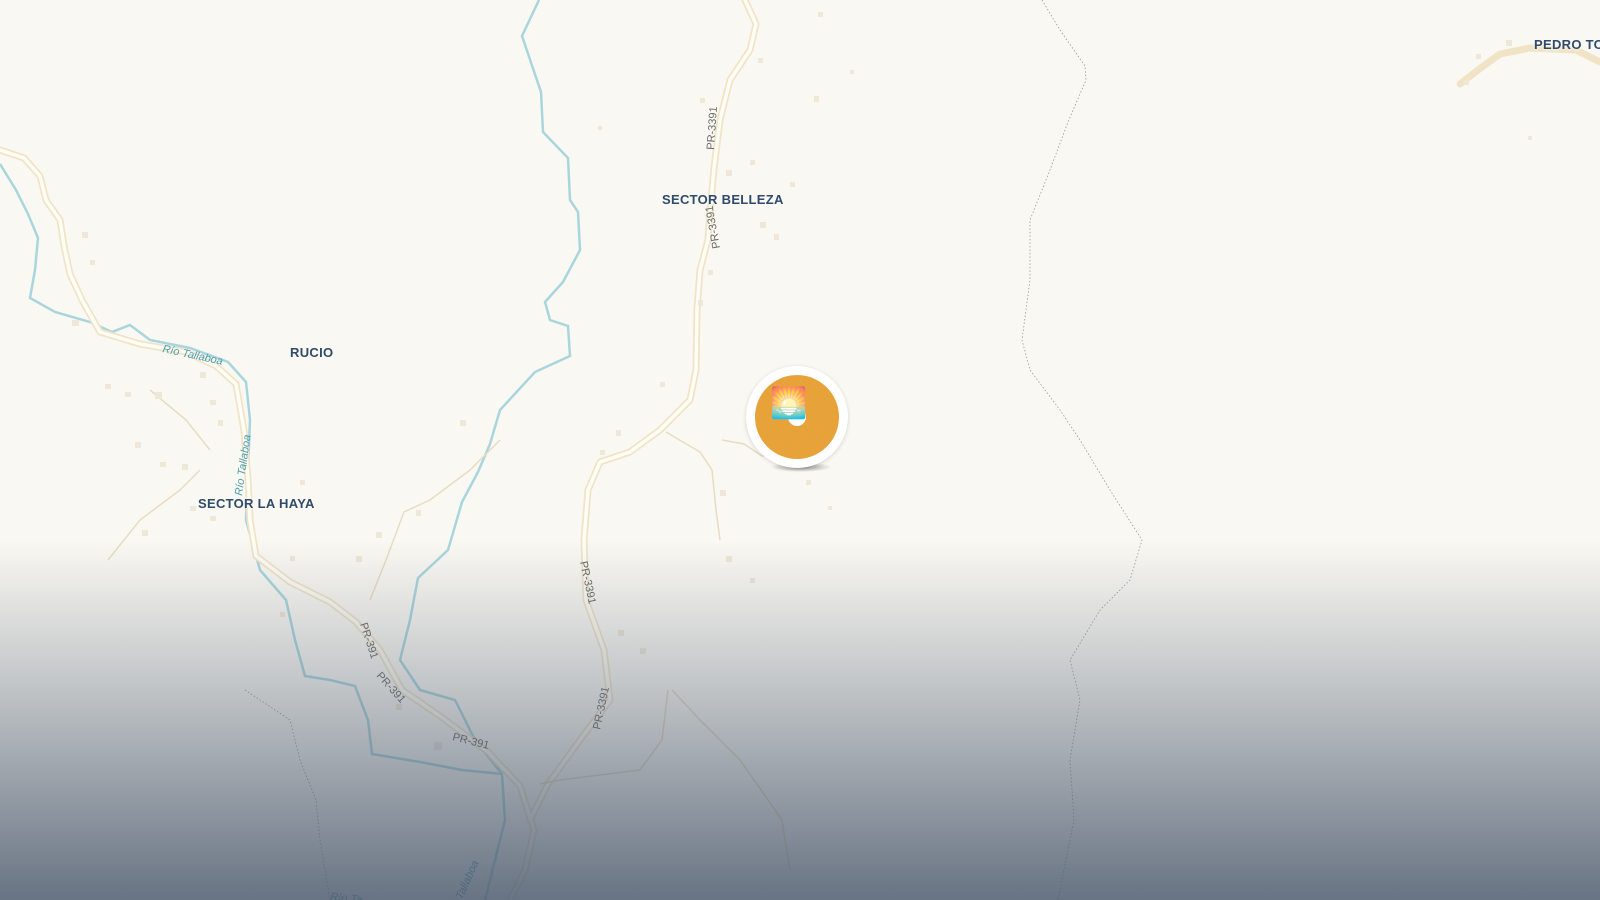 The height and width of the screenshot is (900, 1600). I want to click on photo-marker: 🌅, so click(800, 422).